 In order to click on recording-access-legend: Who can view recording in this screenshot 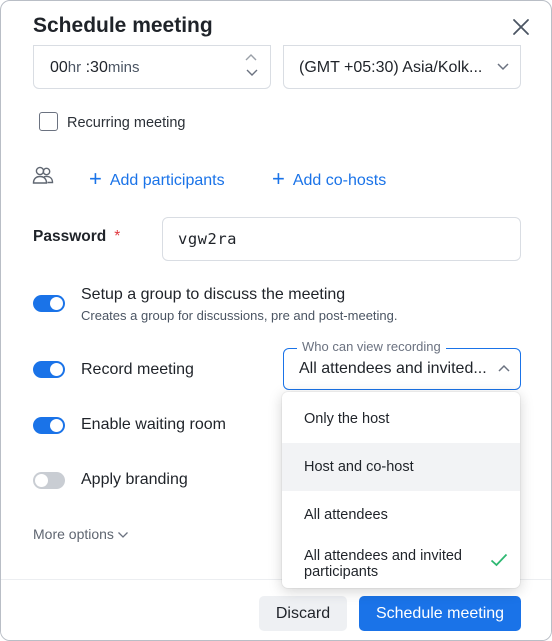, I will do `click(371, 346)`.